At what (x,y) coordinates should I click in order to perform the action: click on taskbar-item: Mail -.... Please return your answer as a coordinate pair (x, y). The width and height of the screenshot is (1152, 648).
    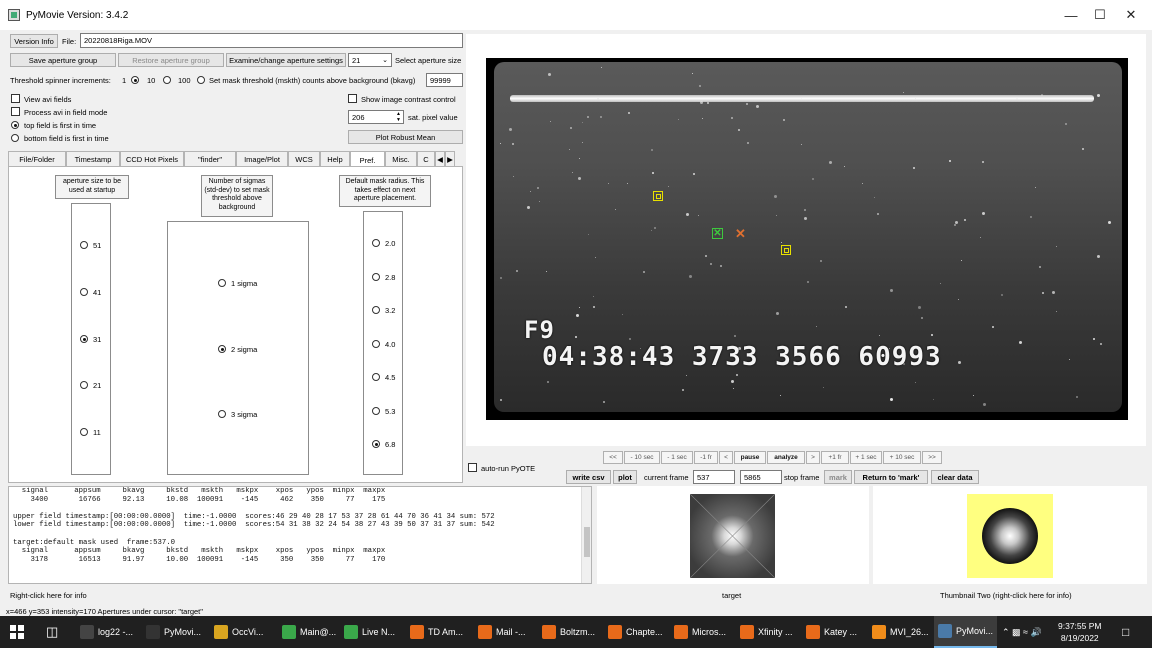
    Looking at the image, I should click on (502, 632).